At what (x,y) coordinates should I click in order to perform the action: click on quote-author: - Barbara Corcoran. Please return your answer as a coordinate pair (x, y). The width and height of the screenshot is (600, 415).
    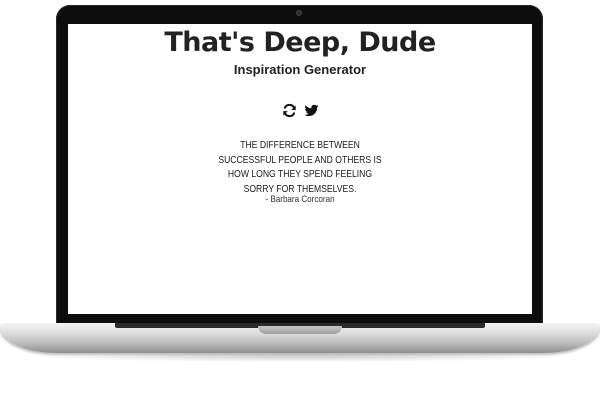
    Looking at the image, I should click on (300, 199).